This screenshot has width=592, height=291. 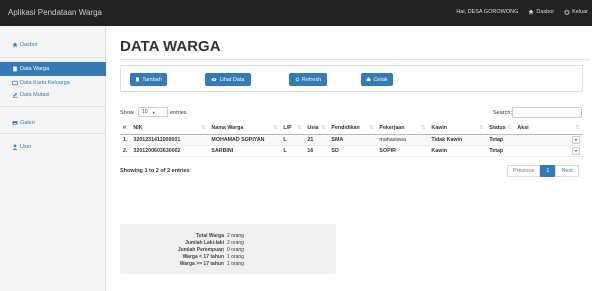 I want to click on show-label: Show, so click(x=127, y=113).